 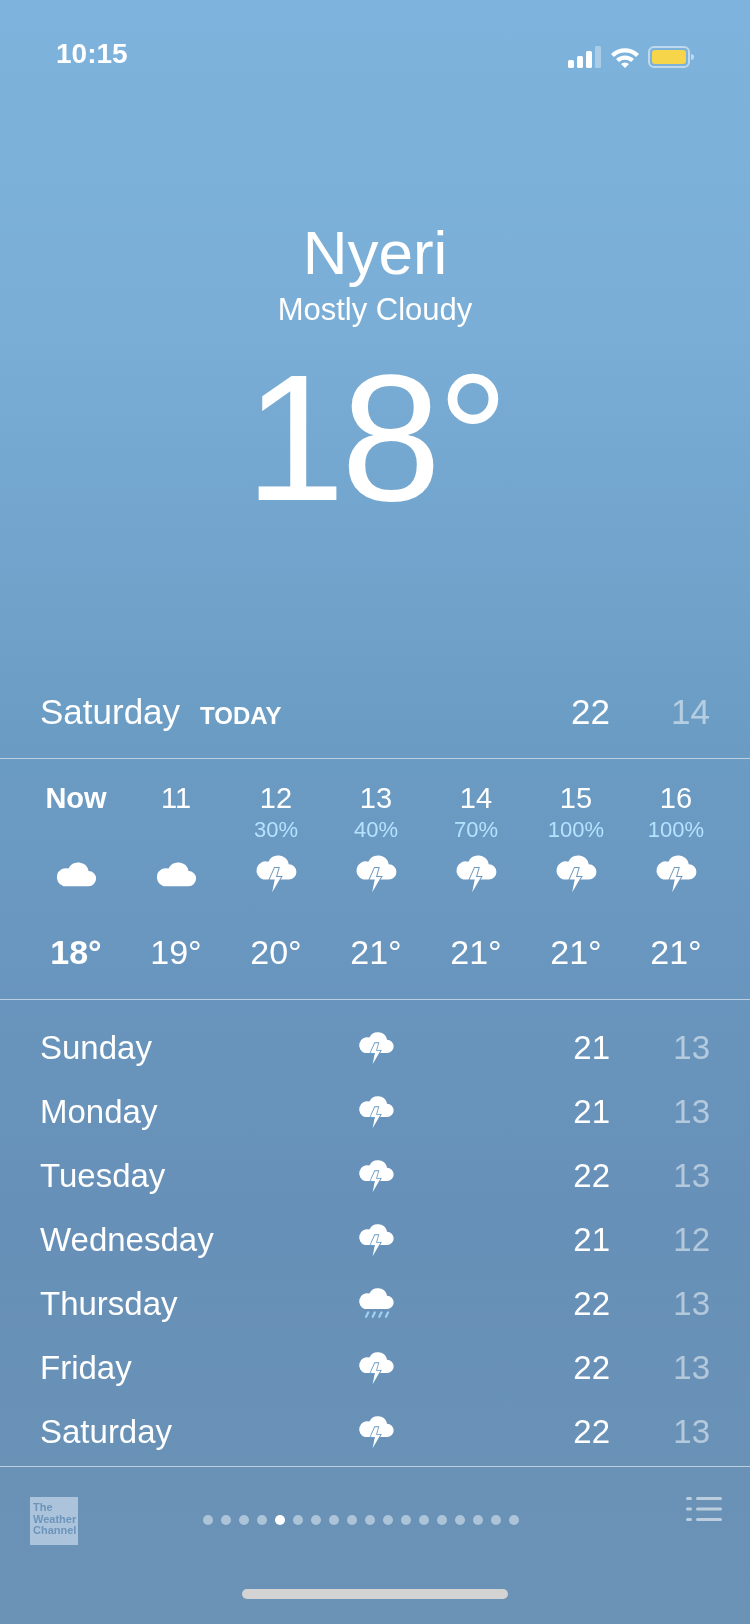 I want to click on day-name: Thursday, so click(x=109, y=1304).